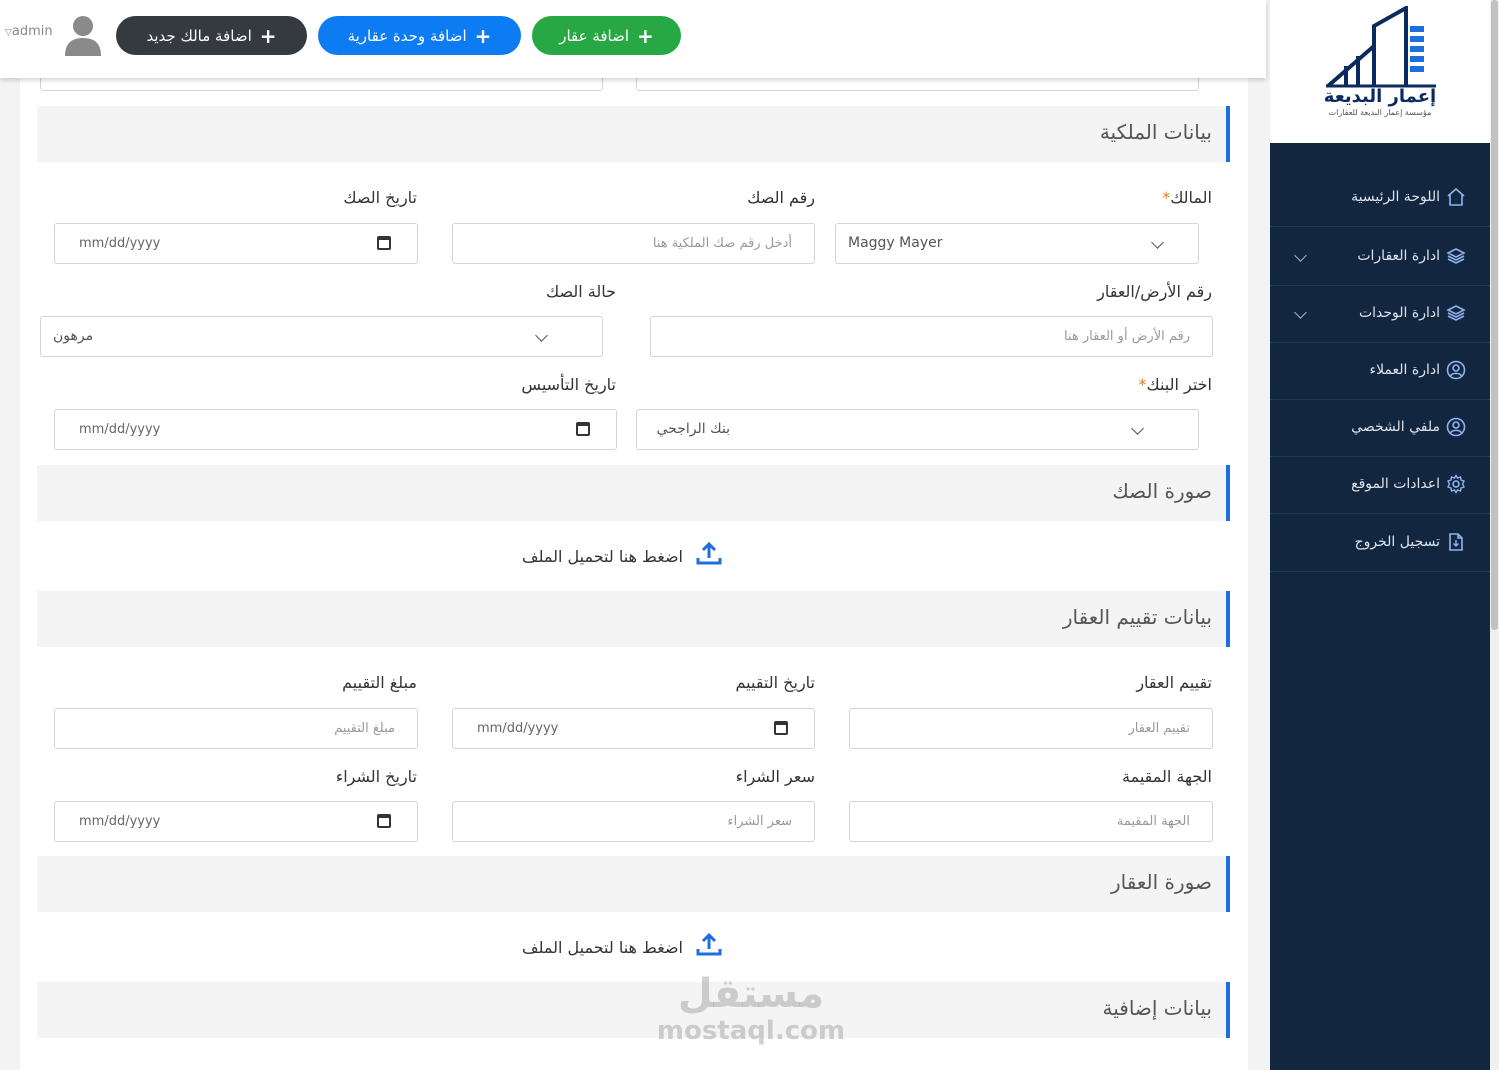 This screenshot has width=1499, height=1070. Describe the element at coordinates (1157, 1008) in the screenshot. I see `section-title: بيانات إضافية` at that location.